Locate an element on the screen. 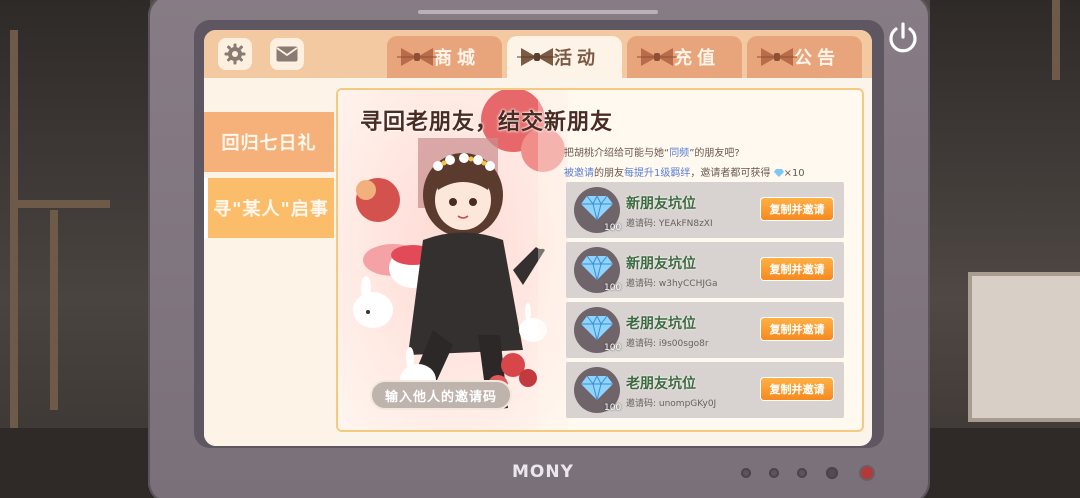 Image resolution: width=1080 pixels, height=498 pixels. room-right-background is located at coordinates (1005, 249).